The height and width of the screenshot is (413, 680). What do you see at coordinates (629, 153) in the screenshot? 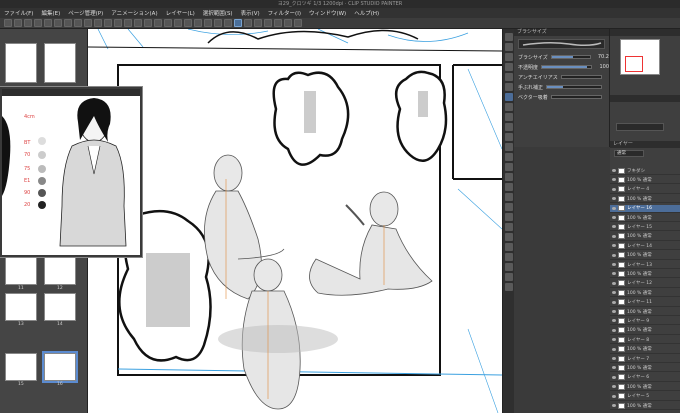
I see `blend-mode-select: 通常` at bounding box center [629, 153].